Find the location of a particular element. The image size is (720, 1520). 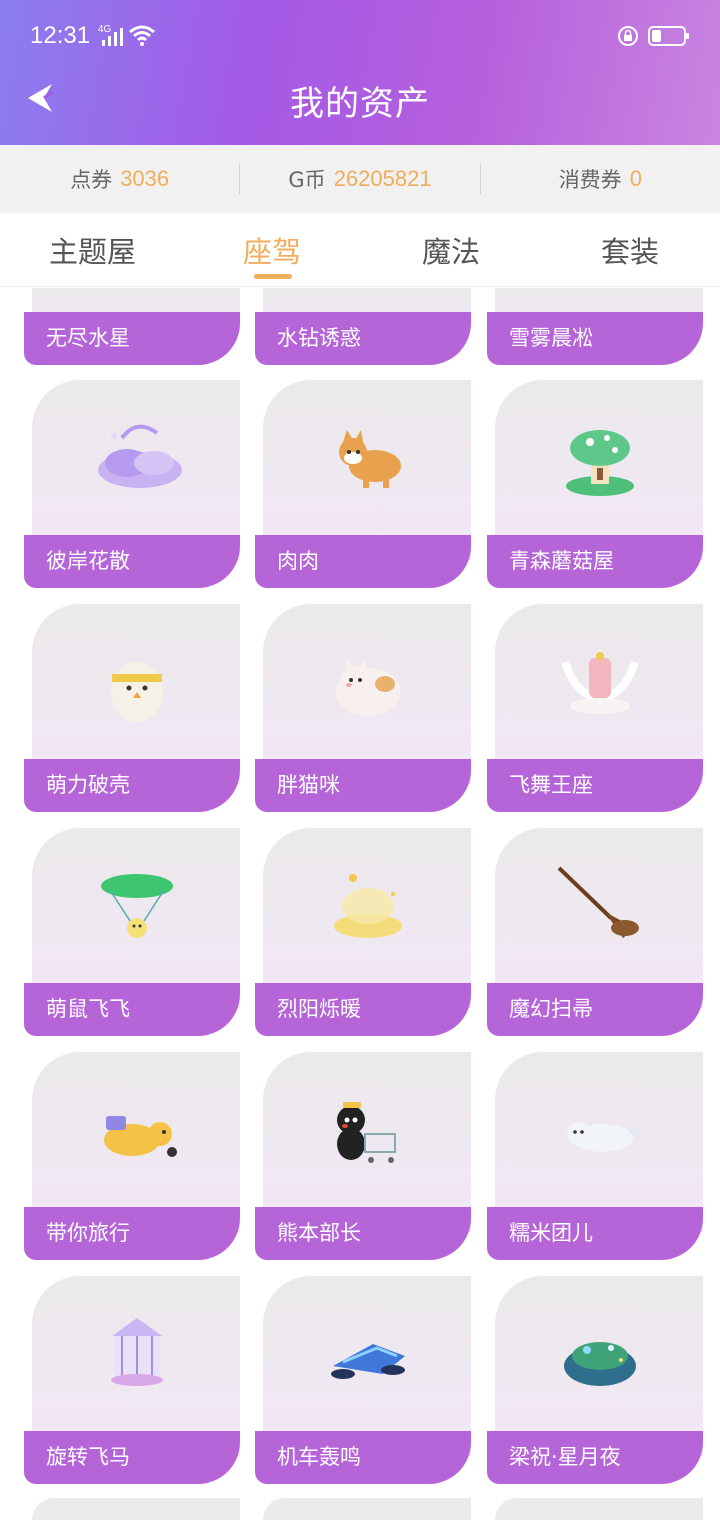

carousel-icon is located at coordinates (137, 1352).